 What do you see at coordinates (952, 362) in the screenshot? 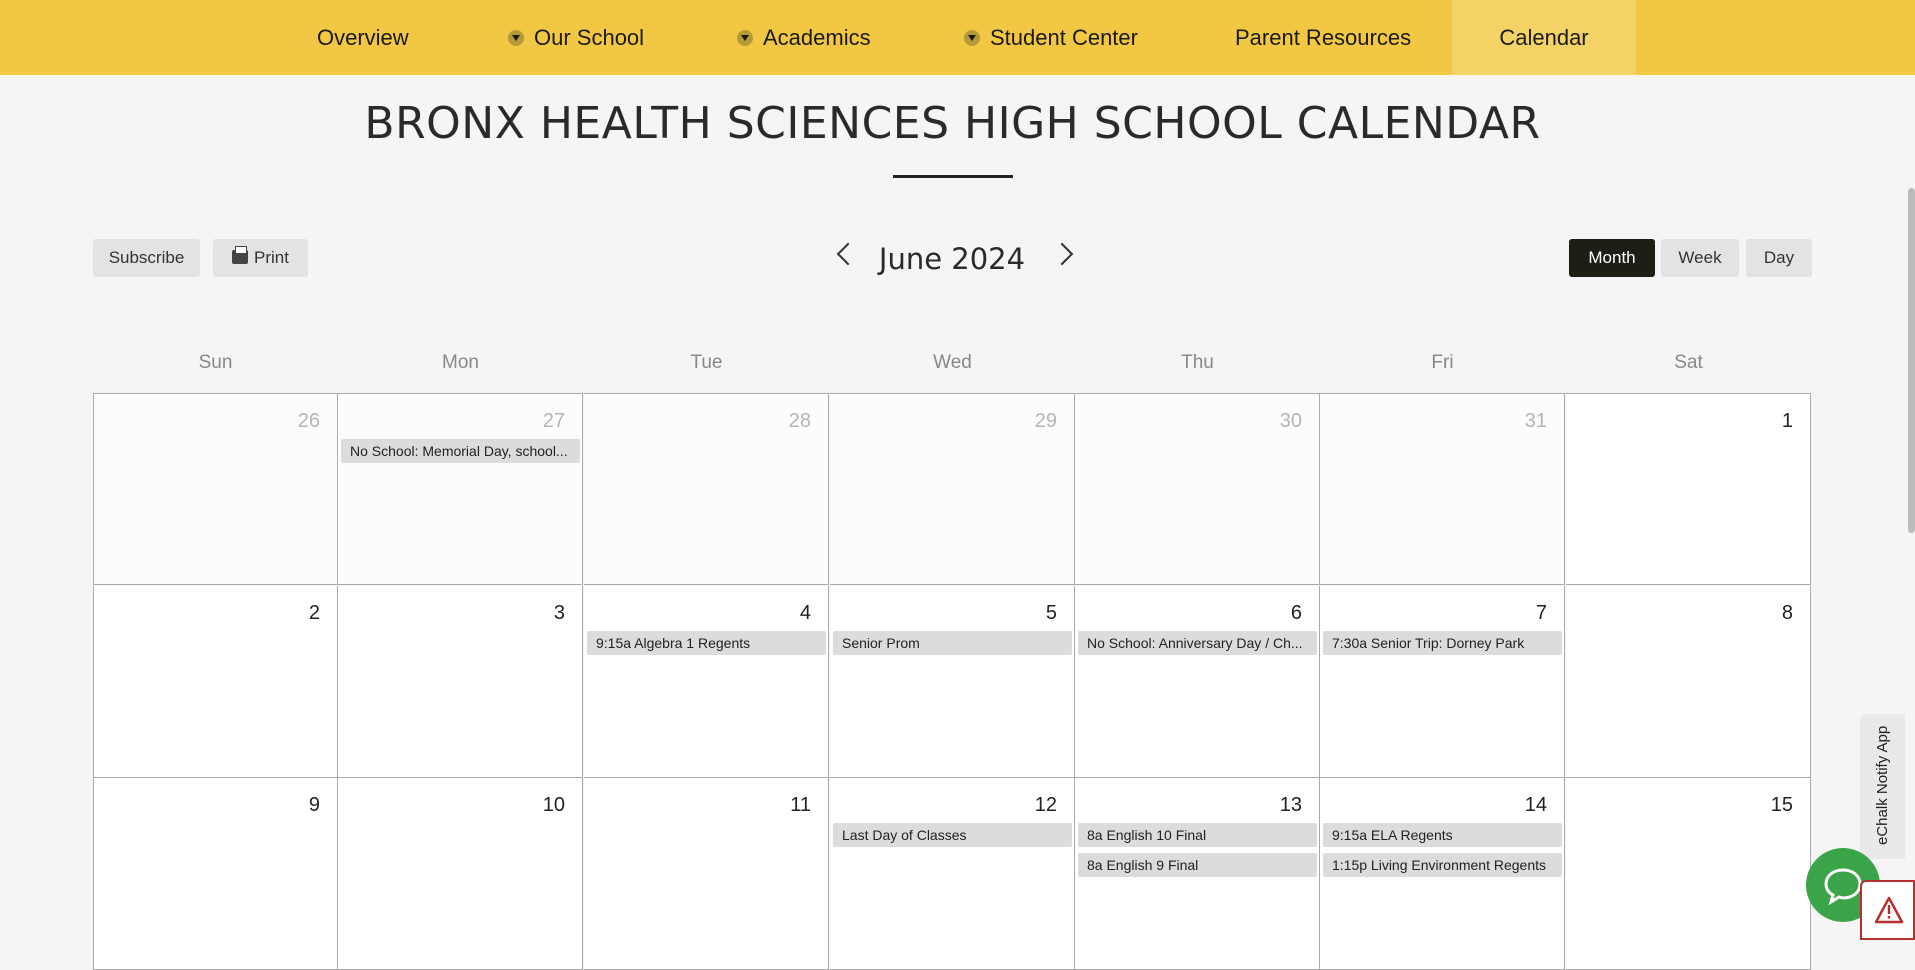
I see `weekday-header-wed: Wed` at bounding box center [952, 362].